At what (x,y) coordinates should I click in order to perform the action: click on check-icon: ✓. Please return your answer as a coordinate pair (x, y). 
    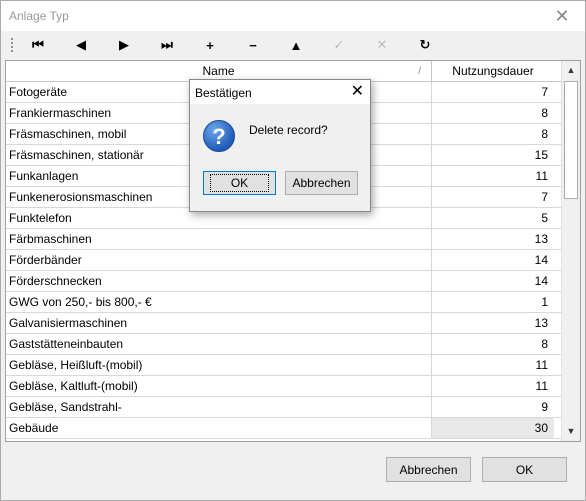
    Looking at the image, I should click on (339, 44).